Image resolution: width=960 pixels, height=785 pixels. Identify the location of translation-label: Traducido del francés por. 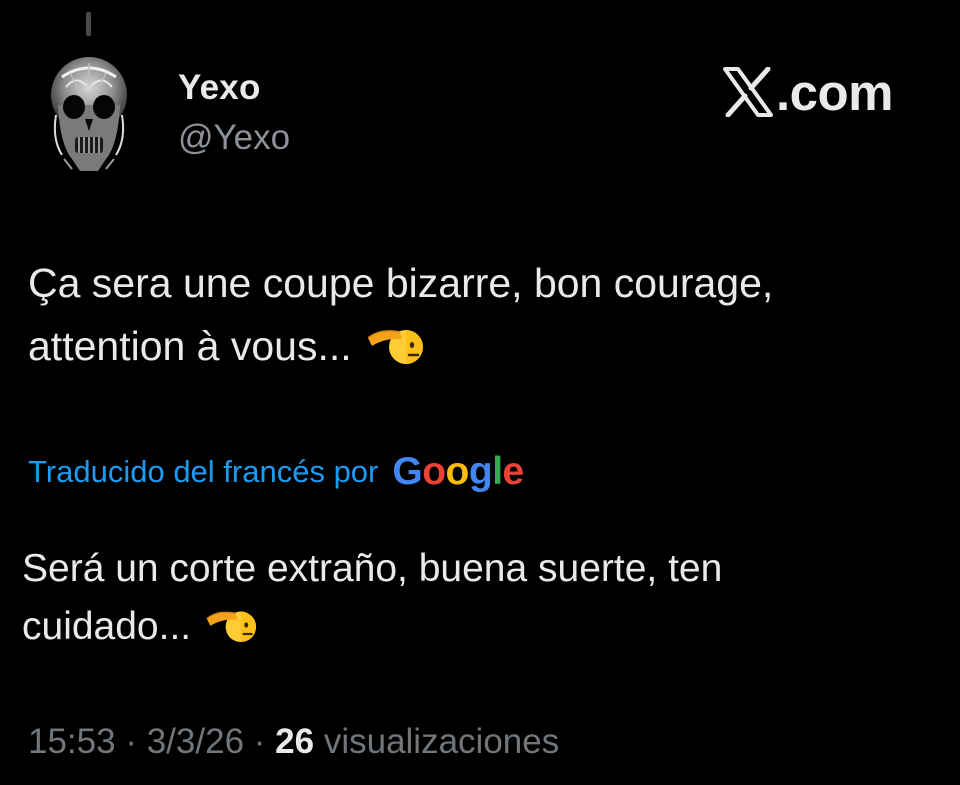
(203, 472).